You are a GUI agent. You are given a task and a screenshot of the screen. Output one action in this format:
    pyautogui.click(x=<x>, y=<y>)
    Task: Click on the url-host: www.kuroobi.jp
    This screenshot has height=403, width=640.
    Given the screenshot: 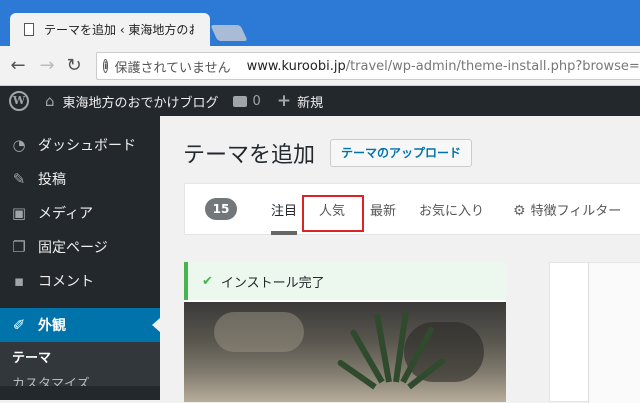 What is the action you would take?
    pyautogui.click(x=296, y=66)
    